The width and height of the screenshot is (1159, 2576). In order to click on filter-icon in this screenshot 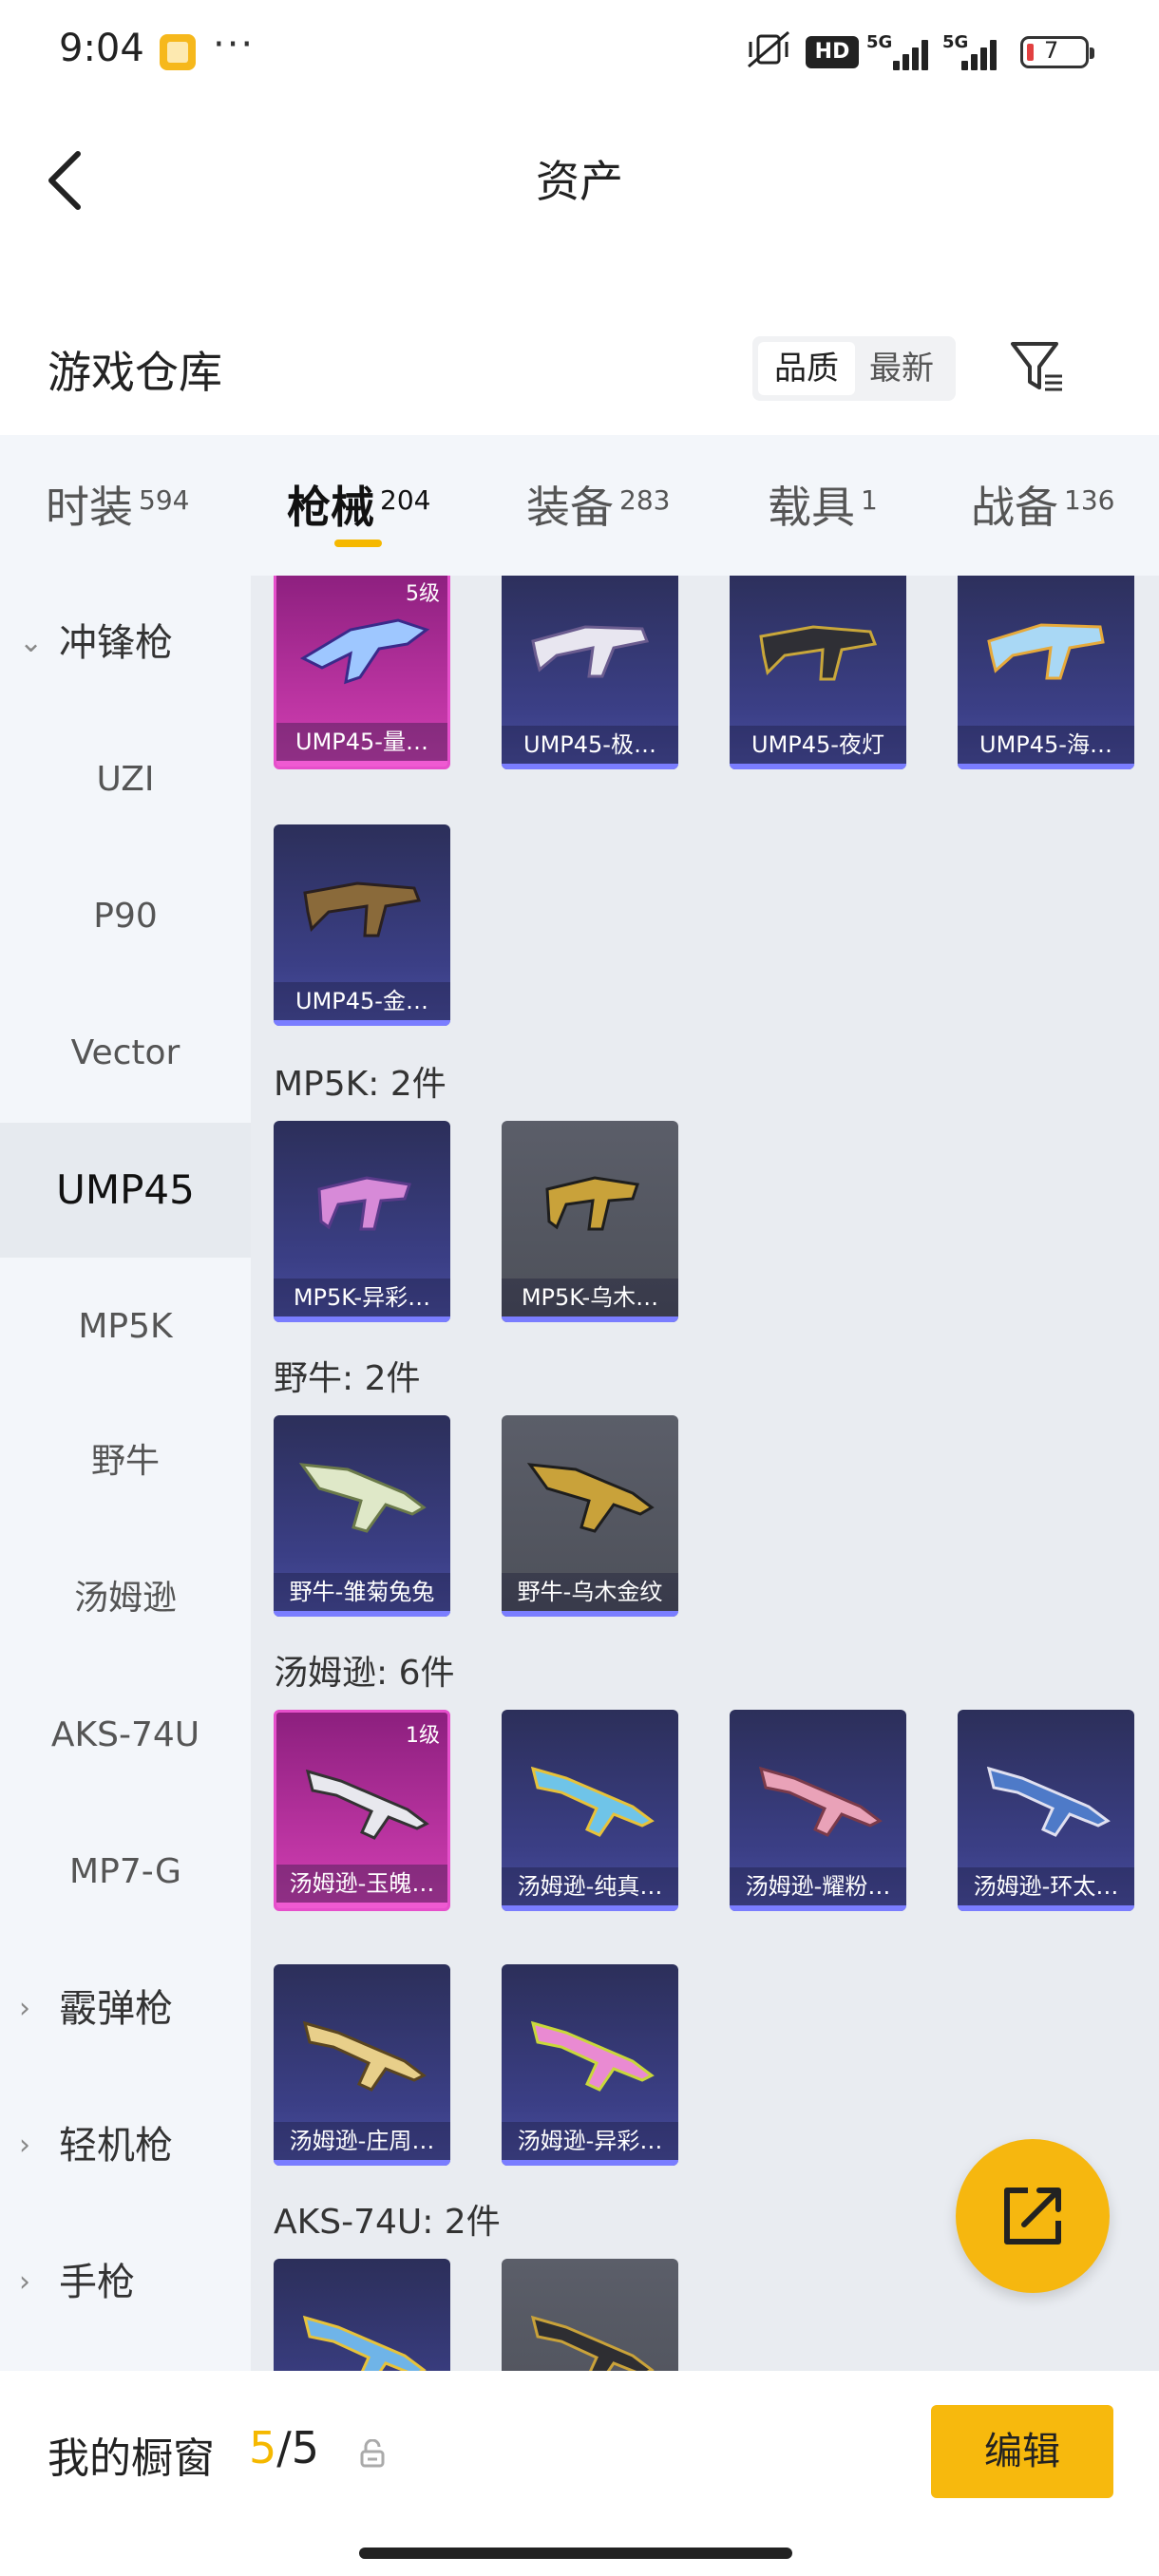, I will do `click(1037, 366)`.